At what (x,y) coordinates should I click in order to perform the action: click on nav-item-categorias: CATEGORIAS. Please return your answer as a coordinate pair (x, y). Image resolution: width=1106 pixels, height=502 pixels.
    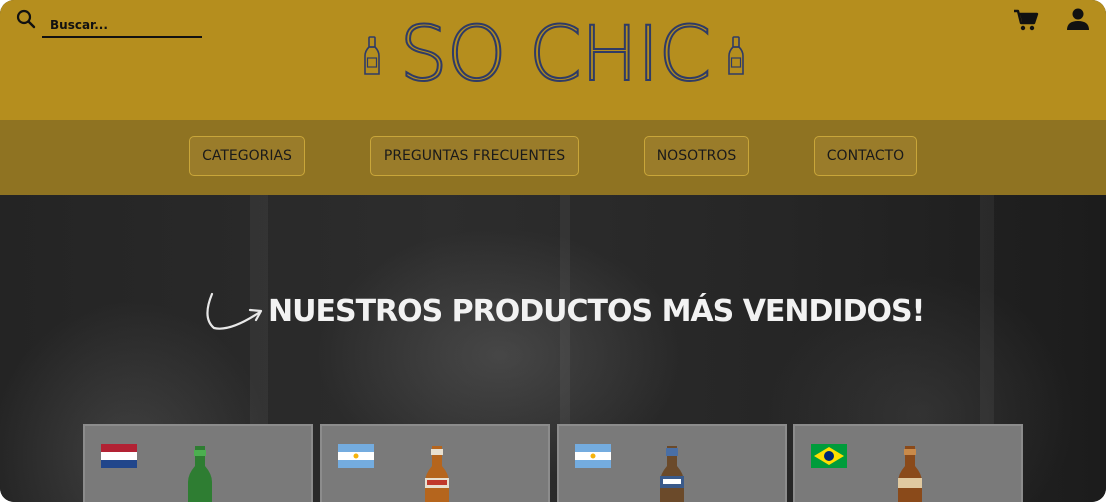
    Looking at the image, I should click on (247, 156).